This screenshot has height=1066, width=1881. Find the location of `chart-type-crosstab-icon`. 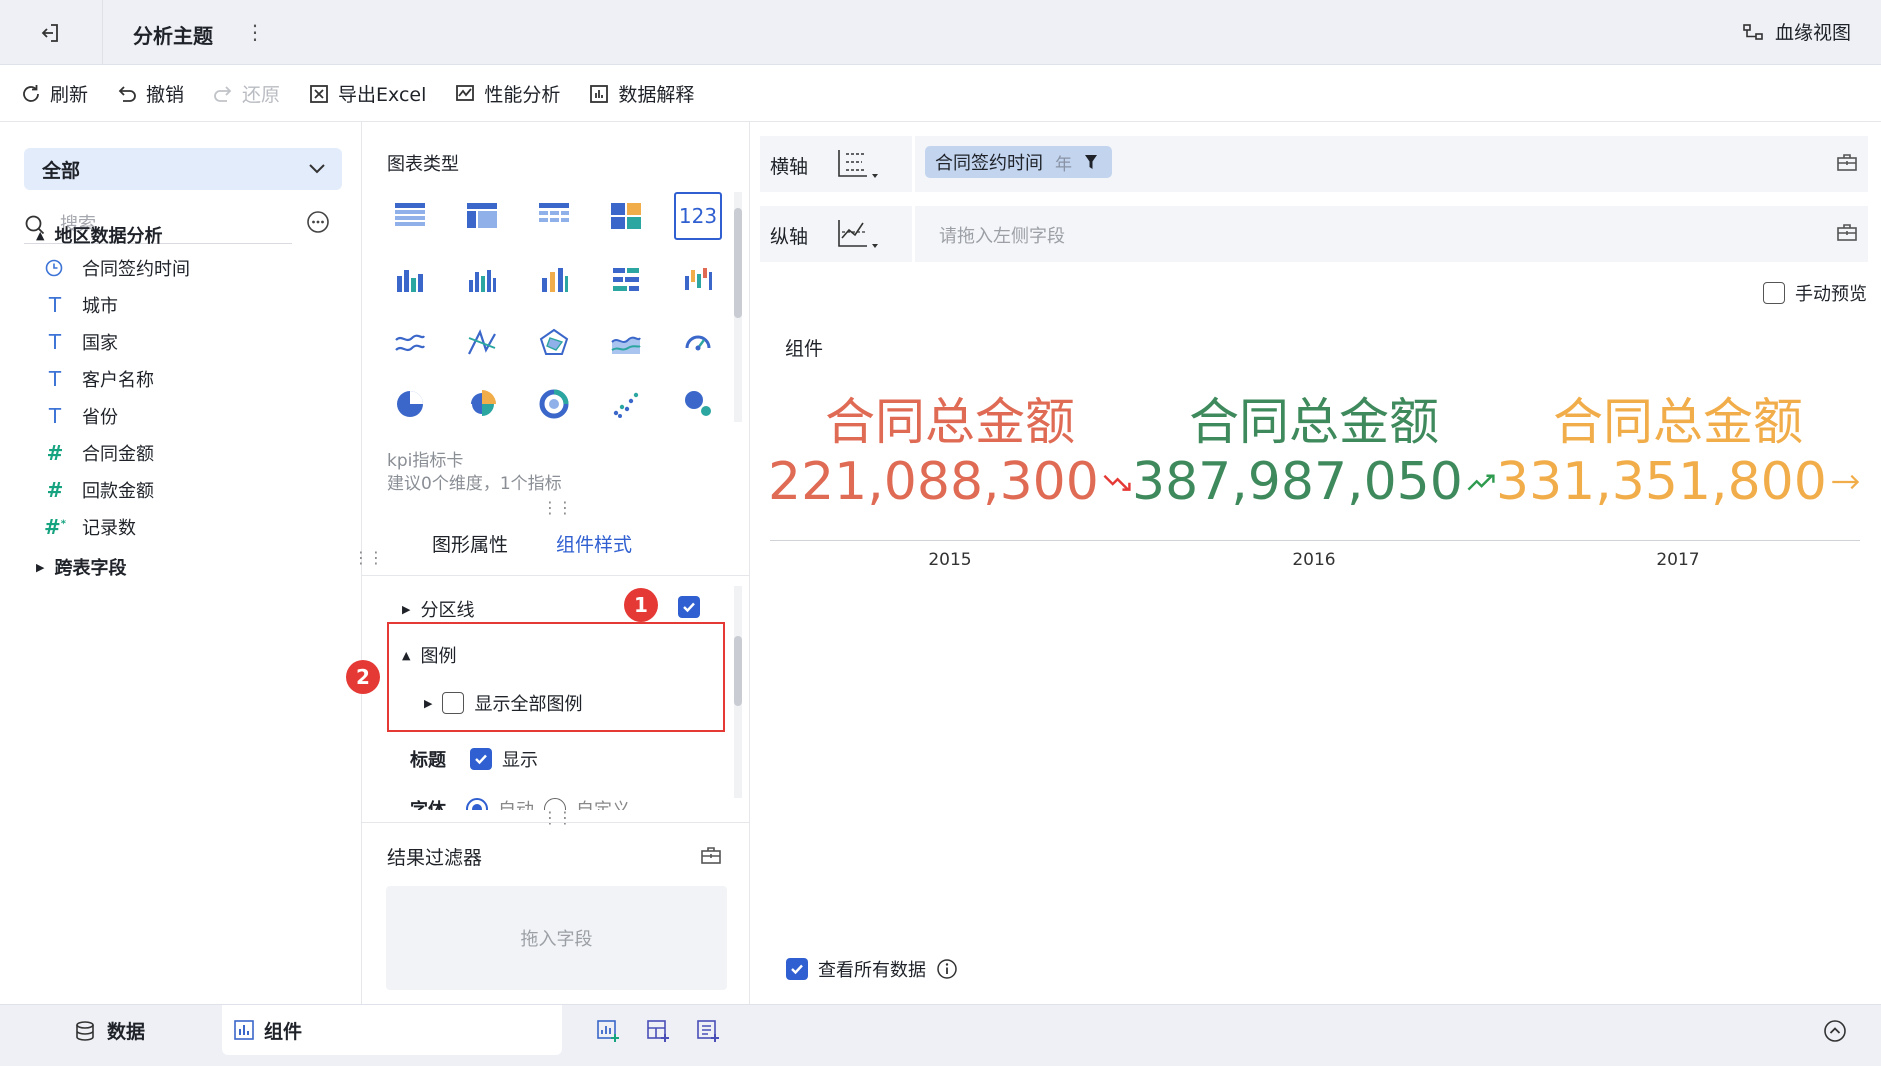

chart-type-crosstab-icon is located at coordinates (482, 216).